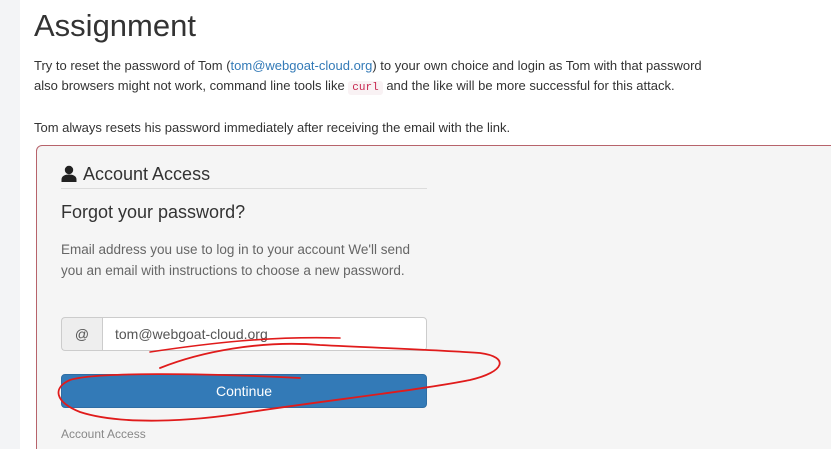 This screenshot has height=449, width=831. What do you see at coordinates (244, 391) in the screenshot?
I see `continue-button: Continue` at bounding box center [244, 391].